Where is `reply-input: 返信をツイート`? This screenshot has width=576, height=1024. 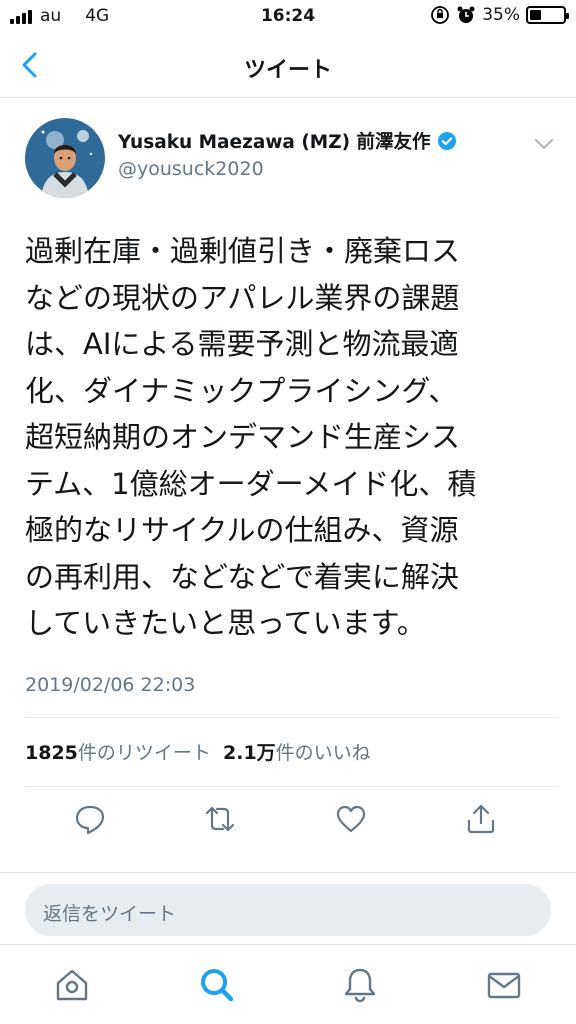
reply-input: 返信をツイート is located at coordinates (288, 910).